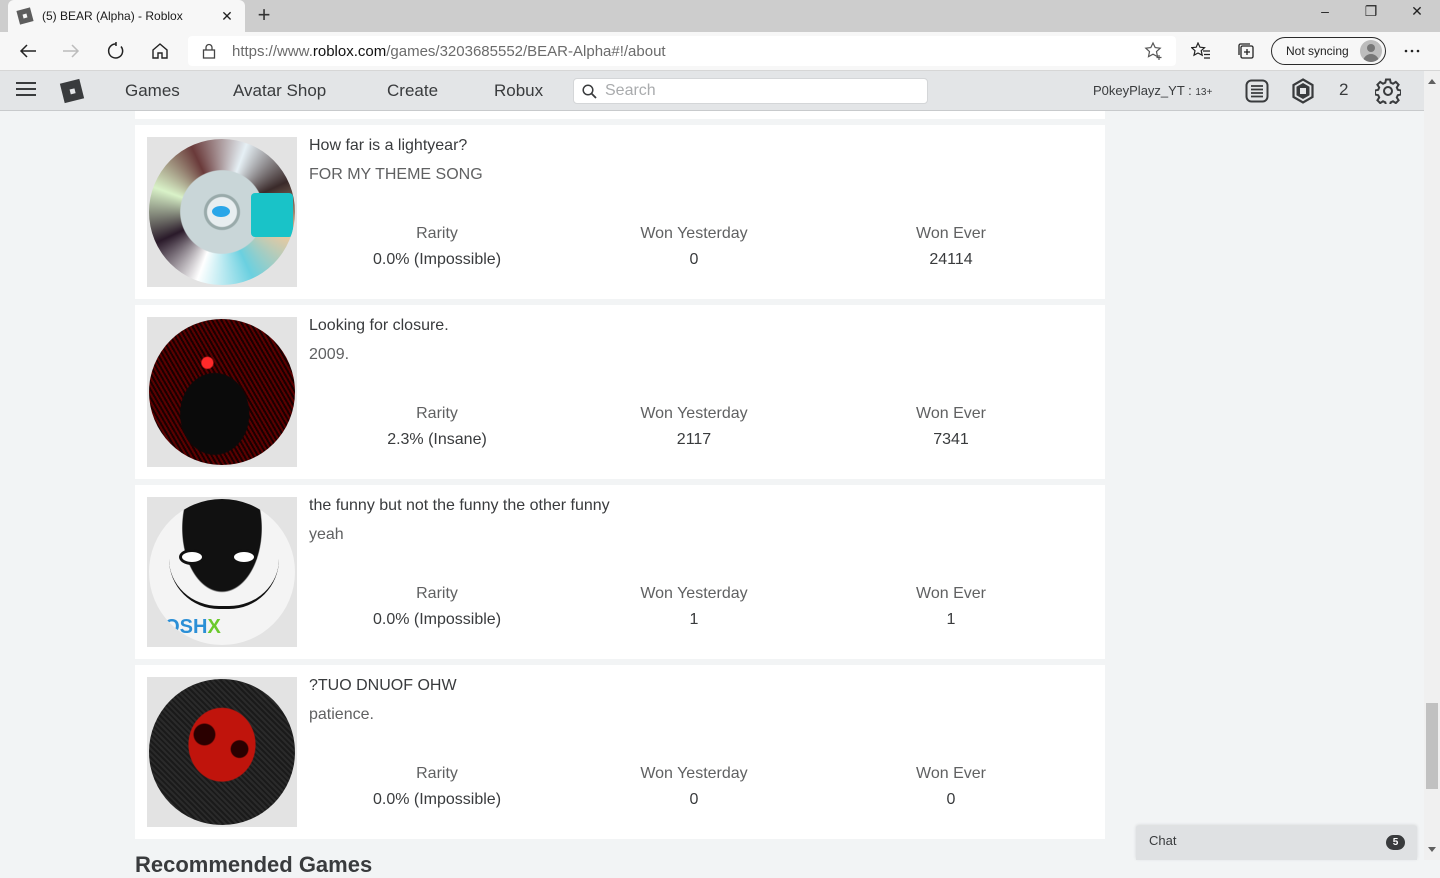 This screenshot has width=1440, height=878. I want to click on previous-card-edge, so click(620, 115).